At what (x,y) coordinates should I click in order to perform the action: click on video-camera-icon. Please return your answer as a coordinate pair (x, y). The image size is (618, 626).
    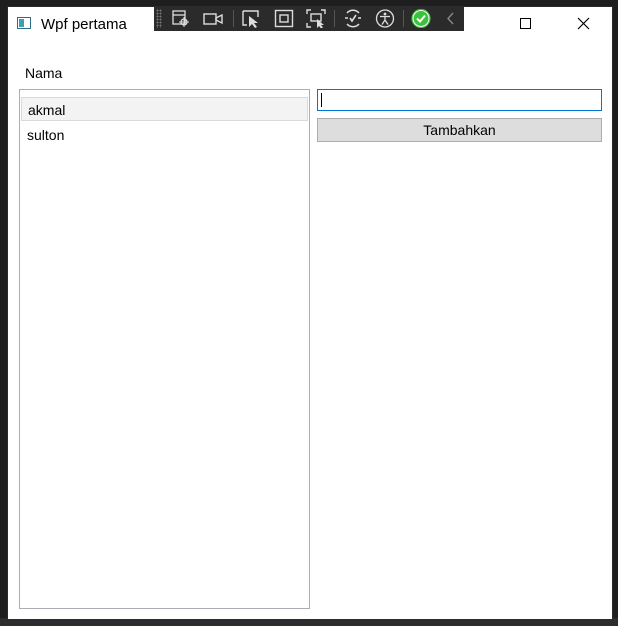
    Looking at the image, I should click on (213, 19).